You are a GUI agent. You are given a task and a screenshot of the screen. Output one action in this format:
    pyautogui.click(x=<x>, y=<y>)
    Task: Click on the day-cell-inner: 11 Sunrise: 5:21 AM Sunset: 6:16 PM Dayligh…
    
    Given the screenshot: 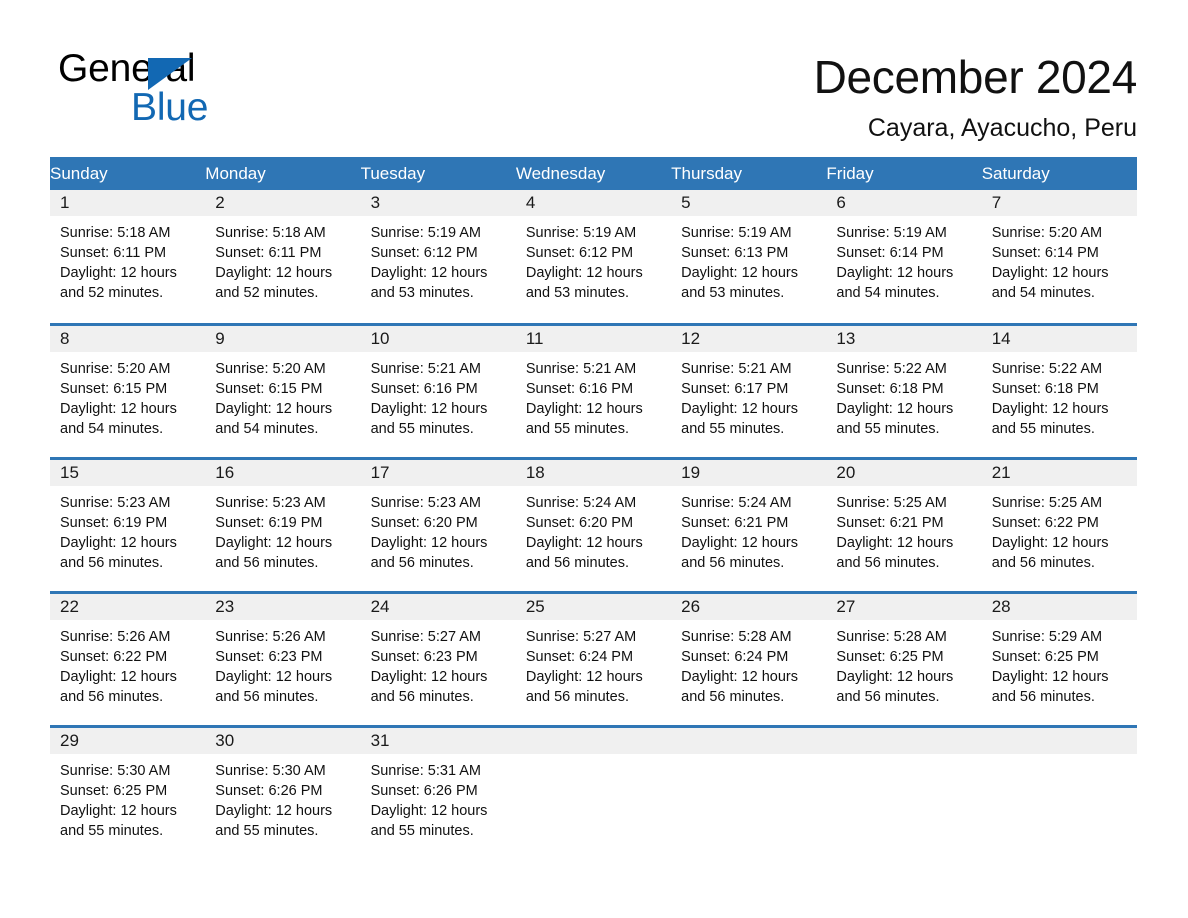 What is the action you would take?
    pyautogui.click(x=593, y=391)
    